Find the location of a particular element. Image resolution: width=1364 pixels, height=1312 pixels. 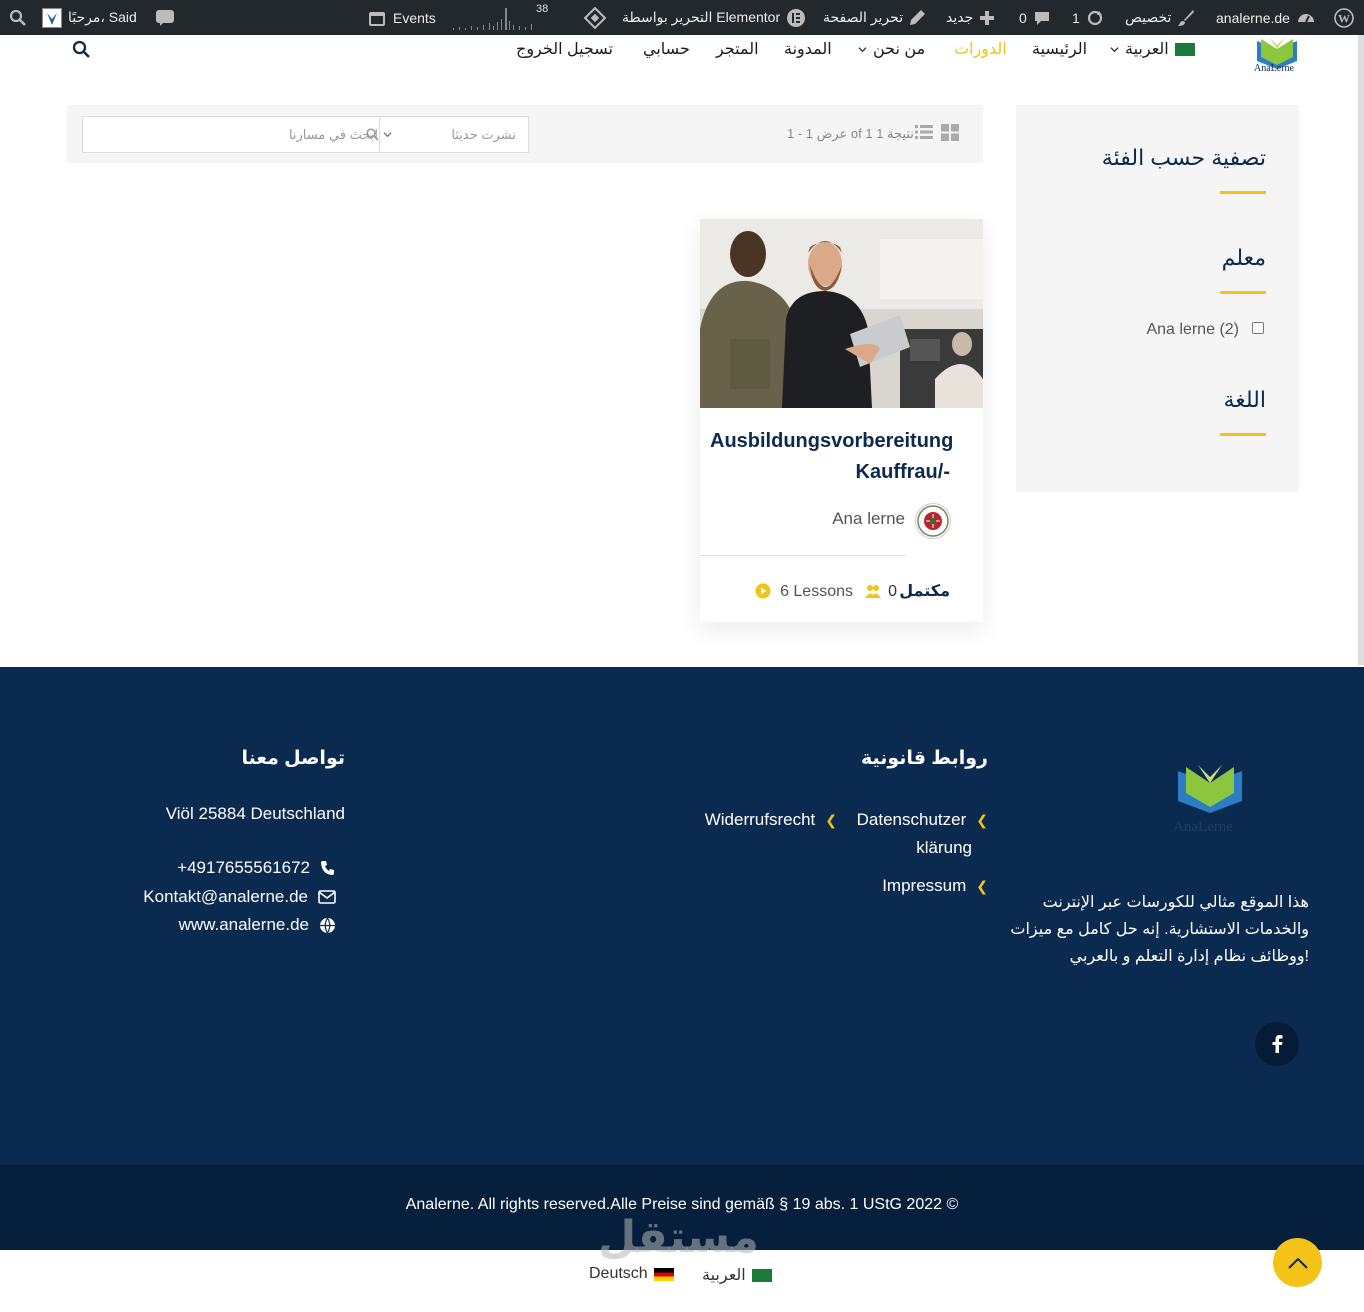

globe-icon is located at coordinates (327, 925).